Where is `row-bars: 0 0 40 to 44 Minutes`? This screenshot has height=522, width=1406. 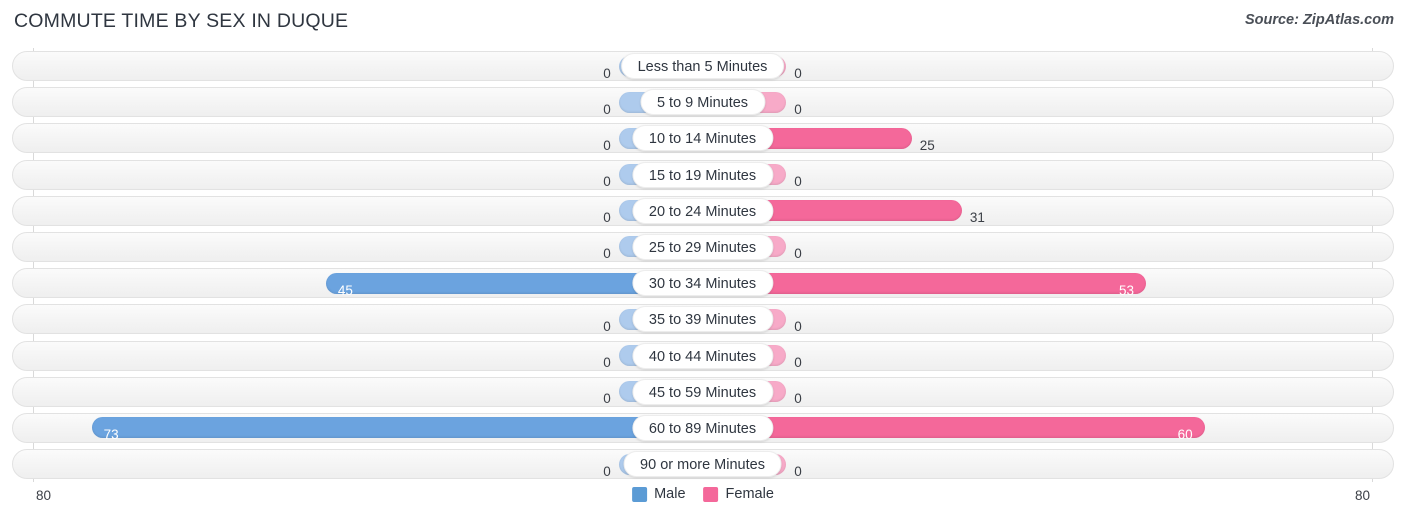
row-bars: 0 0 40 to 44 Minutes is located at coordinates (702, 356).